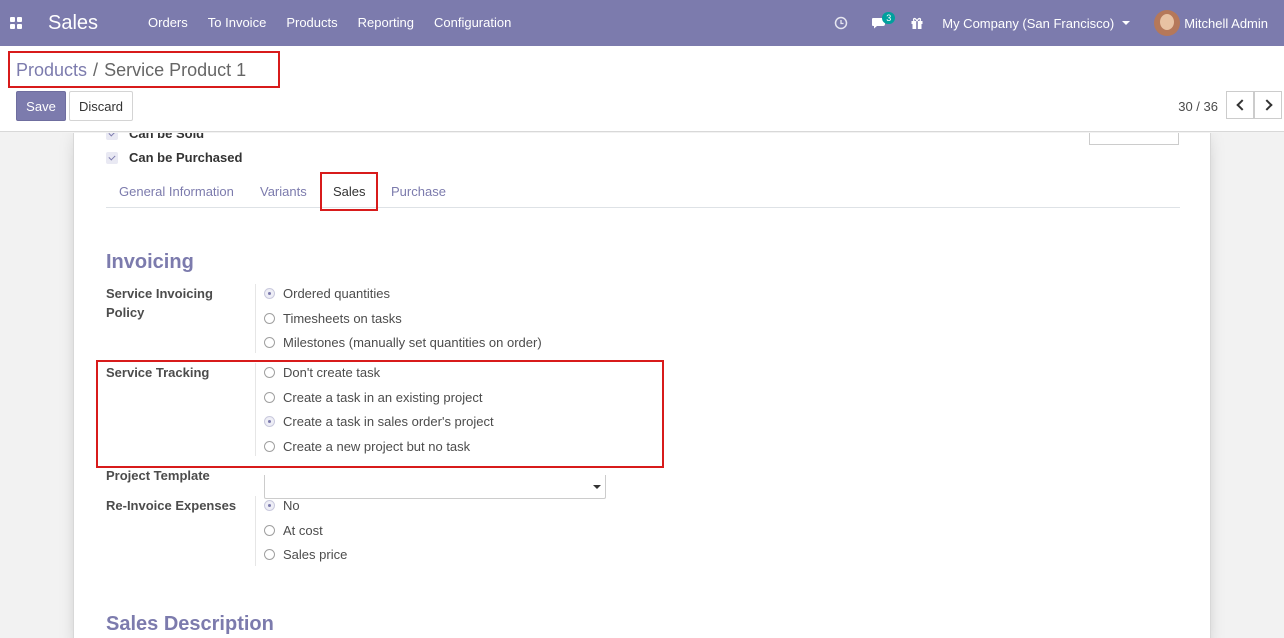  What do you see at coordinates (336, 293) in the screenshot?
I see `radio-label: Ordered quantities` at bounding box center [336, 293].